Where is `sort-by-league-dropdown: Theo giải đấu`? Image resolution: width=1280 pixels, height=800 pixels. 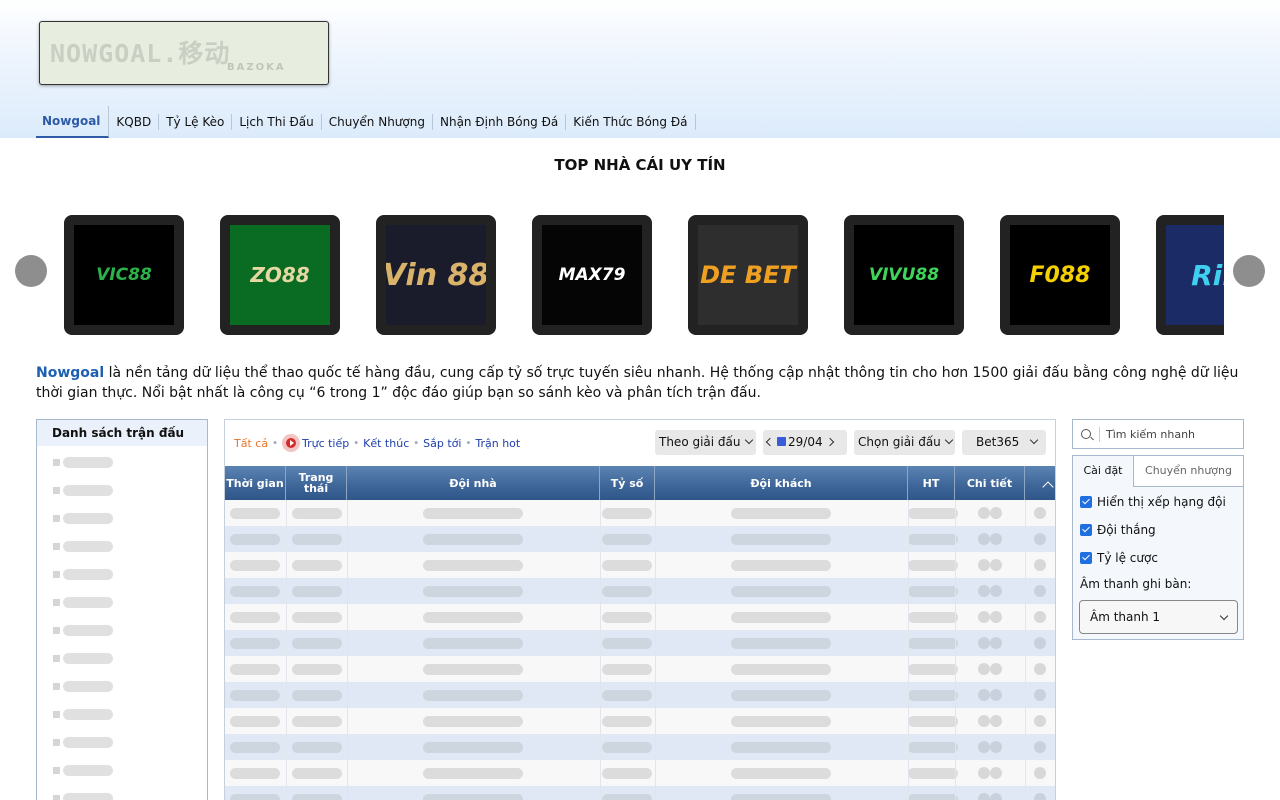 sort-by-league-dropdown: Theo giải đấu is located at coordinates (705, 442).